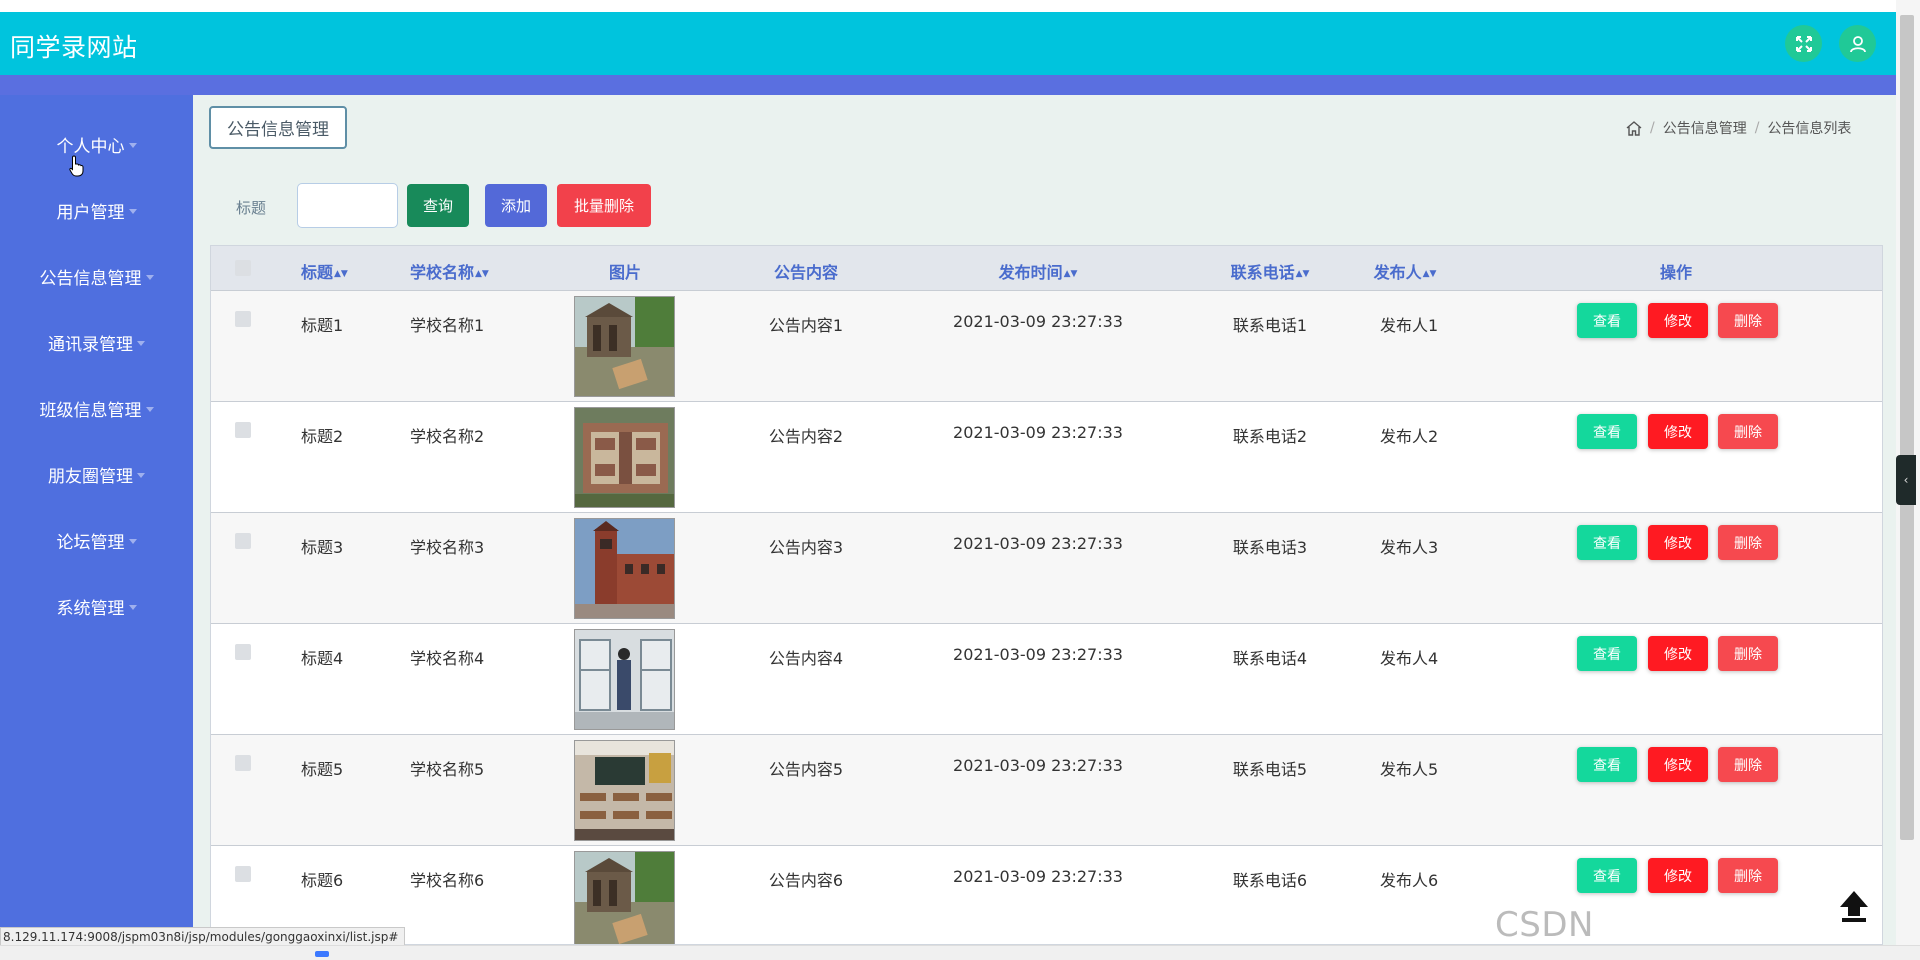 This screenshot has height=960, width=1920. I want to click on column-header-title: 标题▲▼, so click(324, 271).